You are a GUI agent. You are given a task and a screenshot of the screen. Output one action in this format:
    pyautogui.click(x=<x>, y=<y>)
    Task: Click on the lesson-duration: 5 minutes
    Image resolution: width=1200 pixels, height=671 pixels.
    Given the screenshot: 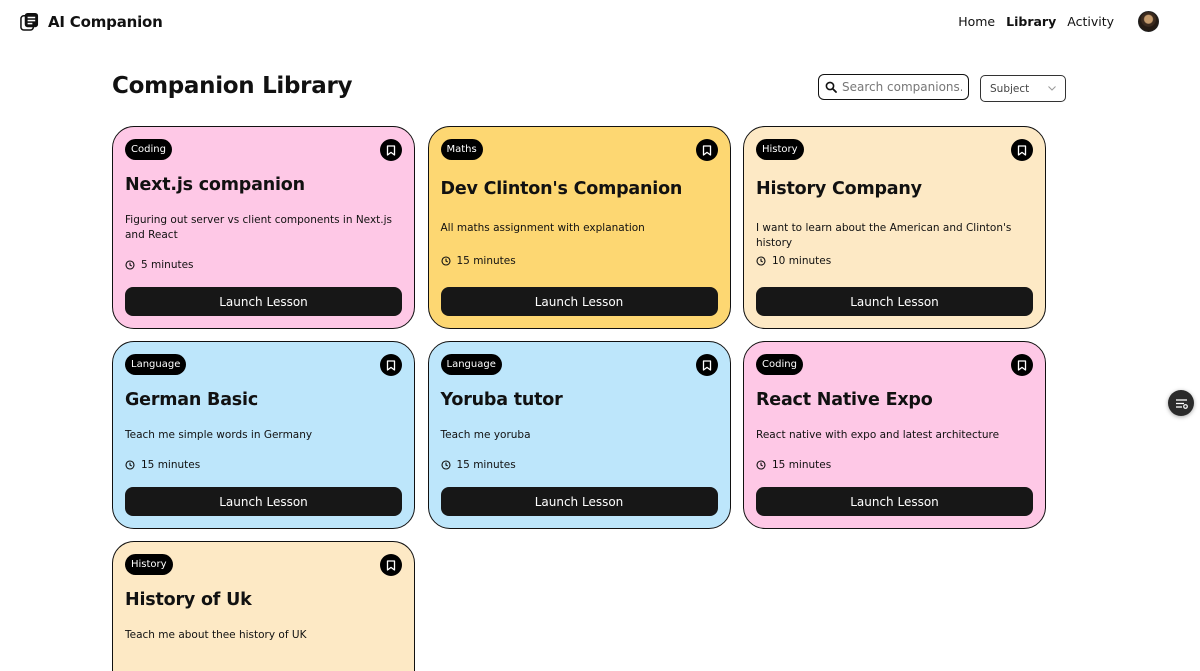 What is the action you would take?
    pyautogui.click(x=159, y=265)
    